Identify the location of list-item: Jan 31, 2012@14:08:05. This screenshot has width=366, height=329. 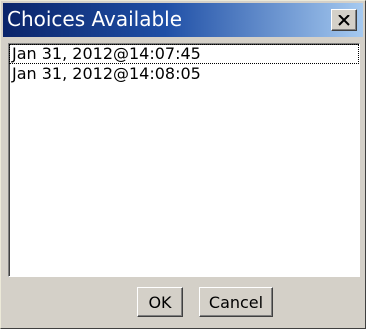
(184, 74).